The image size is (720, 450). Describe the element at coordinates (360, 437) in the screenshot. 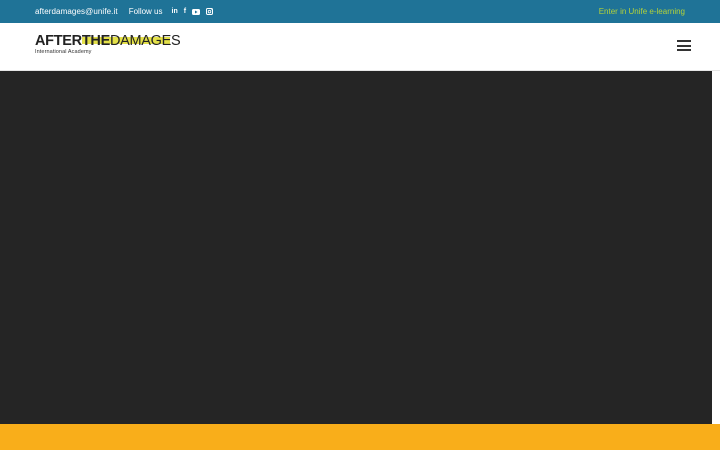

I see `footer-band` at that location.